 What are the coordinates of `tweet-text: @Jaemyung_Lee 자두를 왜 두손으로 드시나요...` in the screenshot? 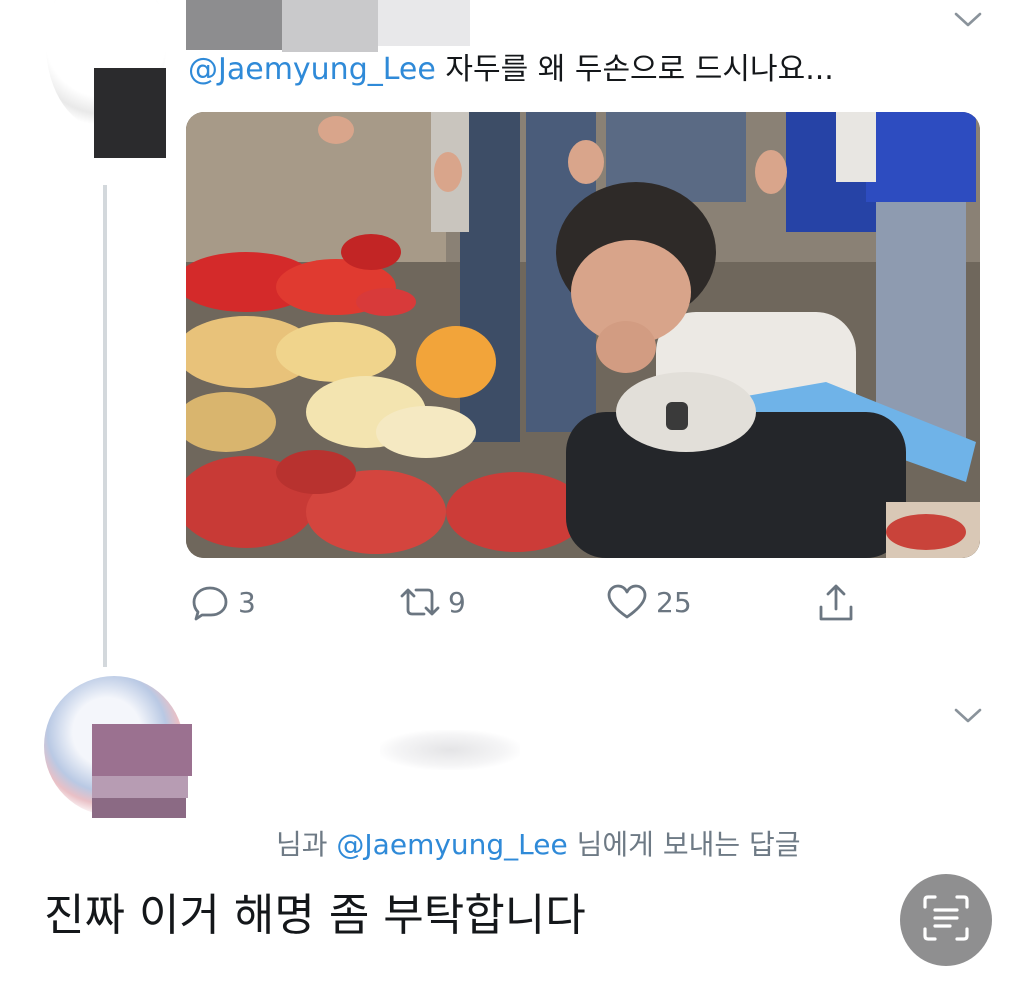 It's located at (511, 70).